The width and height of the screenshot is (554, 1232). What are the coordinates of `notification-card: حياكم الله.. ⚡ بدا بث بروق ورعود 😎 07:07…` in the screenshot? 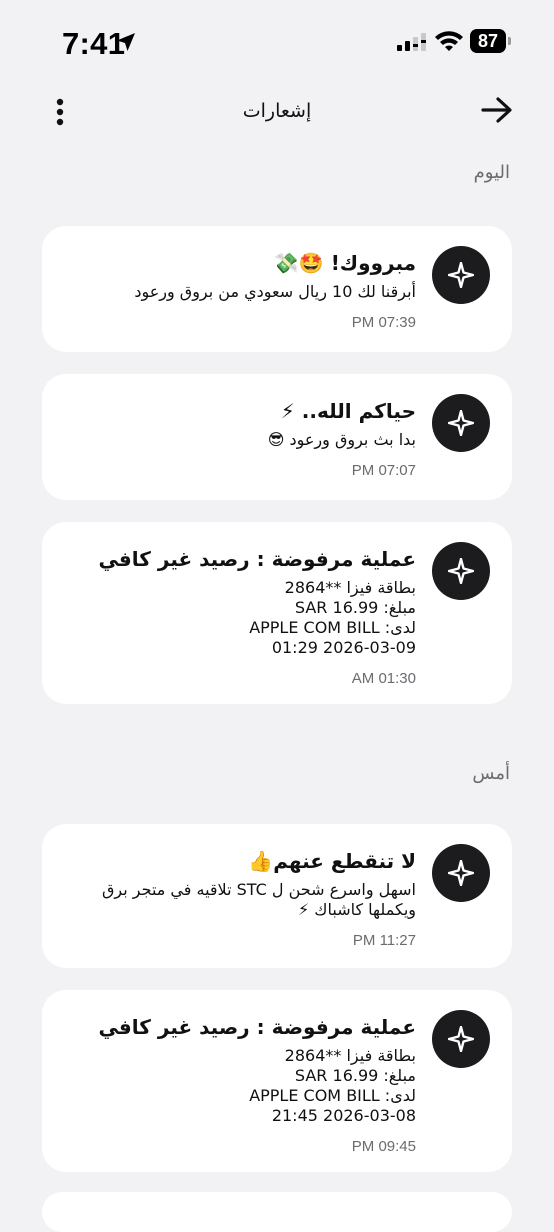 It's located at (277, 437).